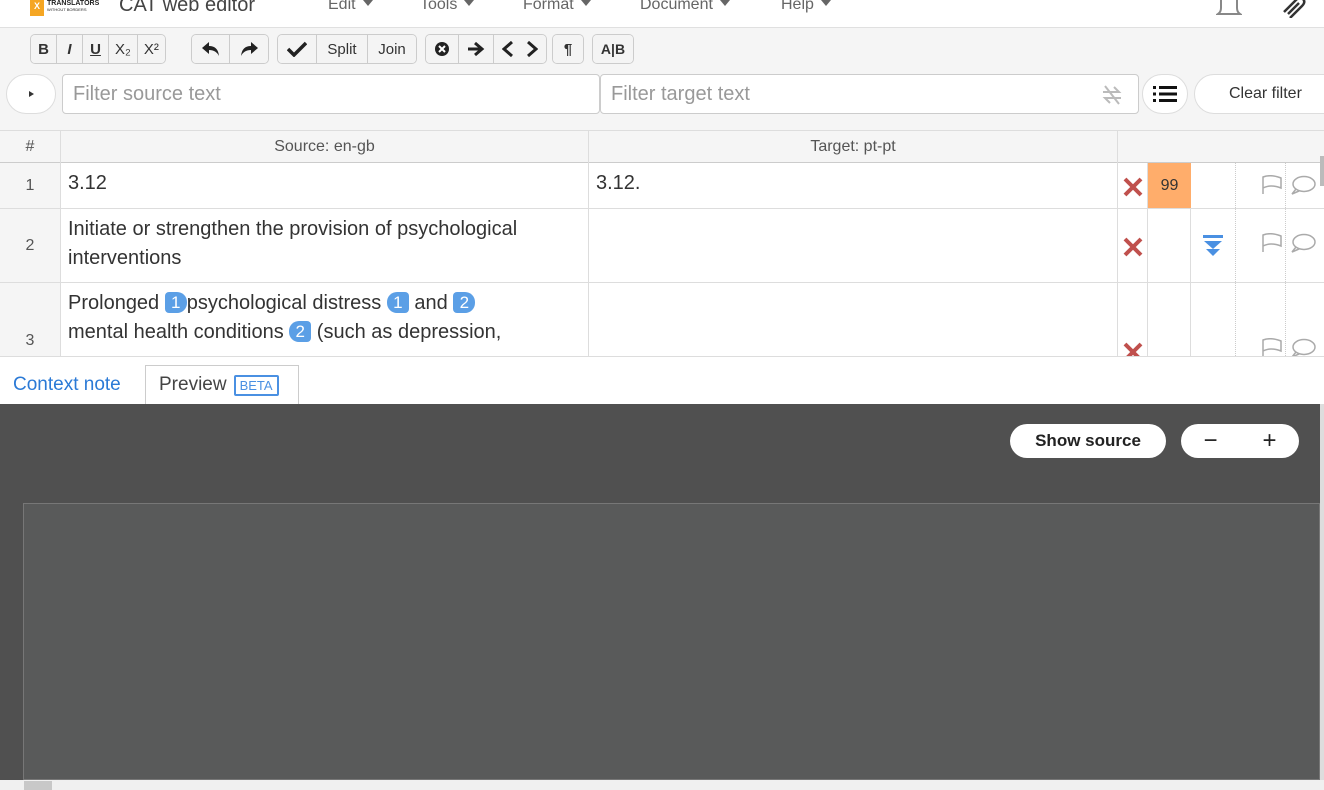 Image resolution: width=1324 pixels, height=790 pixels. Describe the element at coordinates (70, 49) in the screenshot. I see `italic-button: I` at that location.